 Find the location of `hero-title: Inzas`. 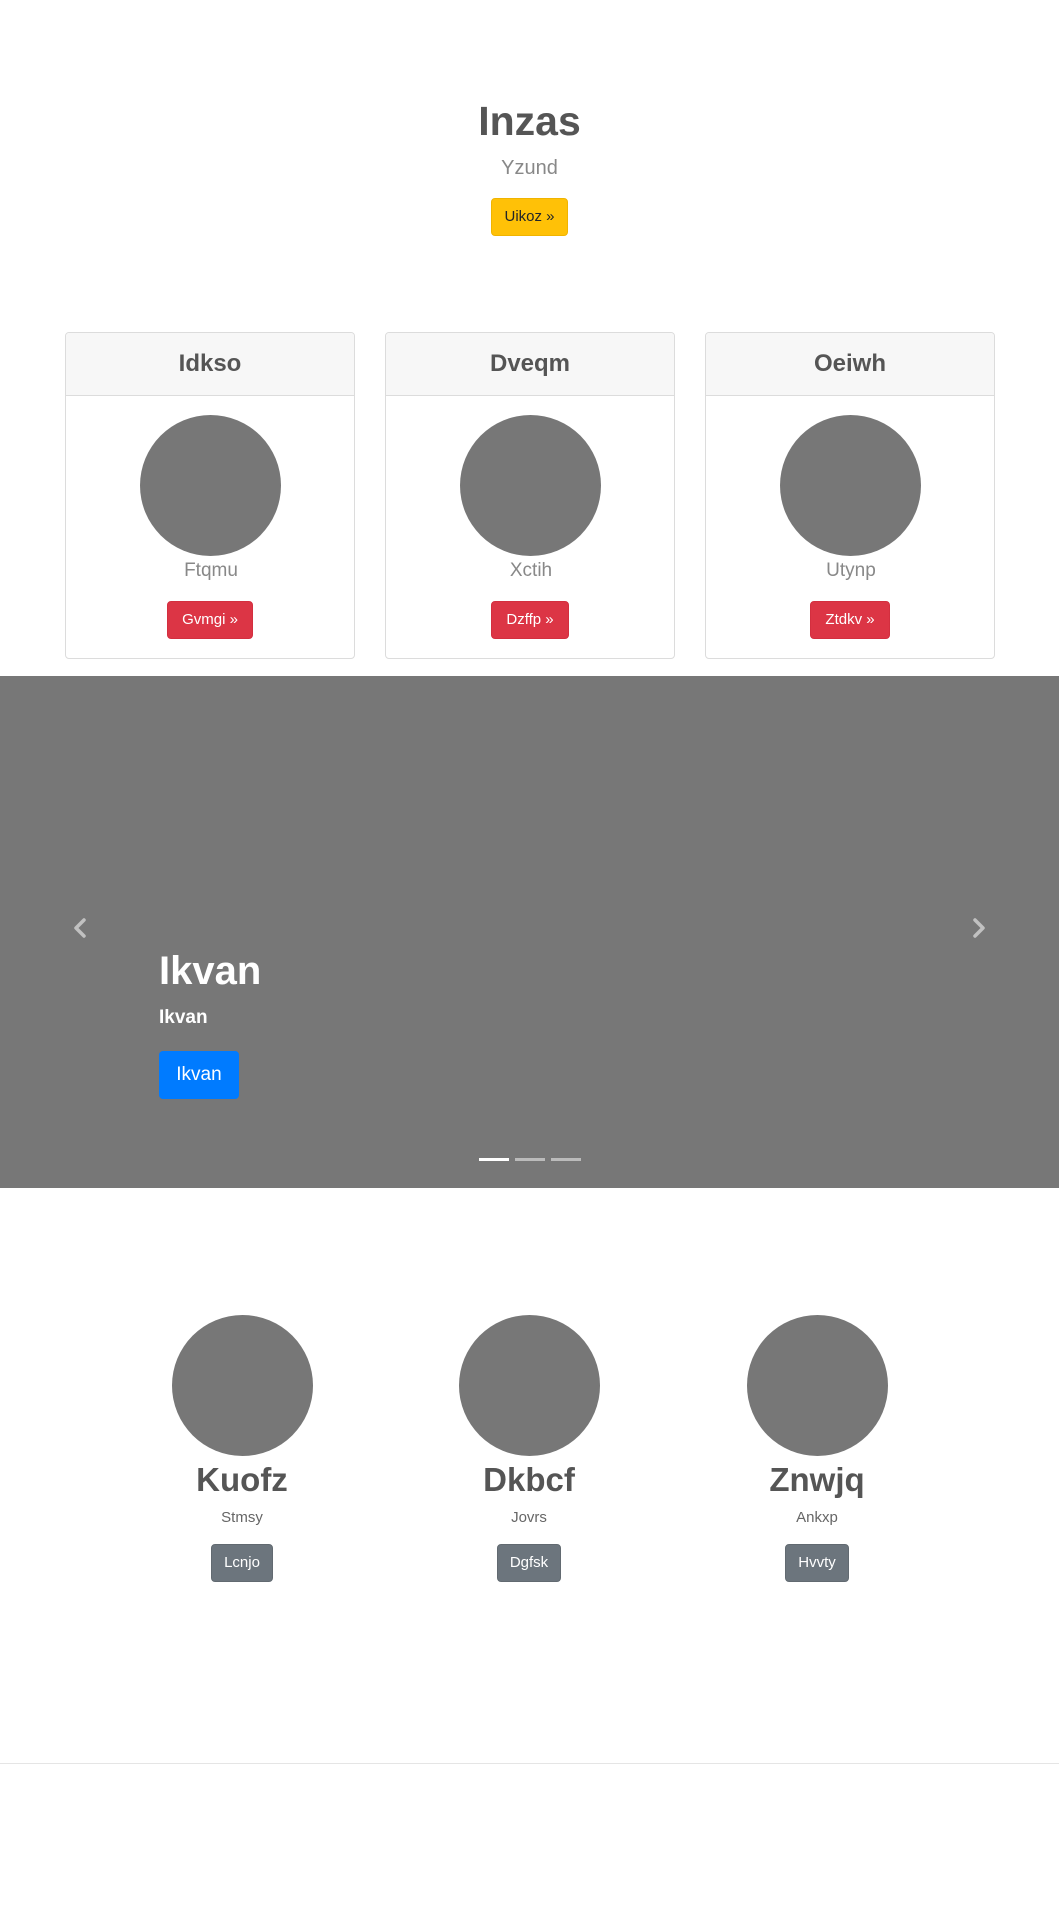

hero-title: Inzas is located at coordinates (529, 121).